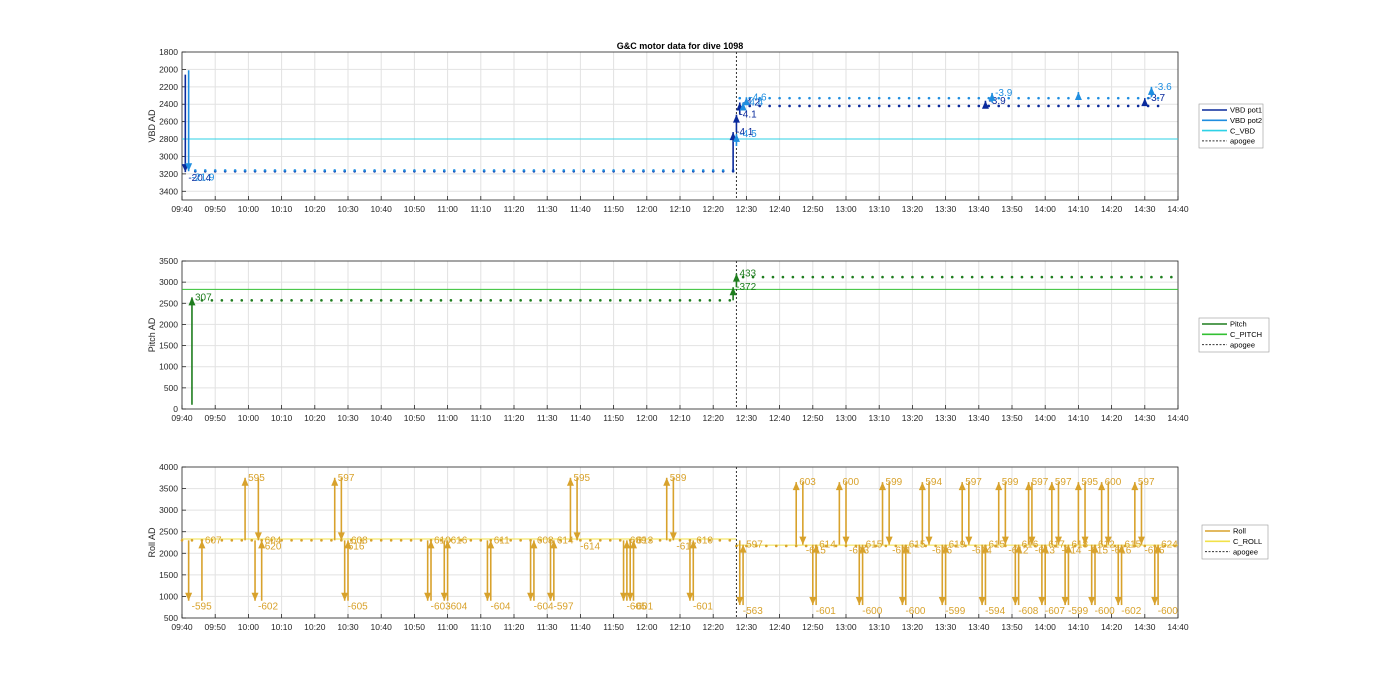 This screenshot has width=1400, height=698. Describe the element at coordinates (1046, 209) in the screenshot. I see `x-tick-label: 14:00` at that location.